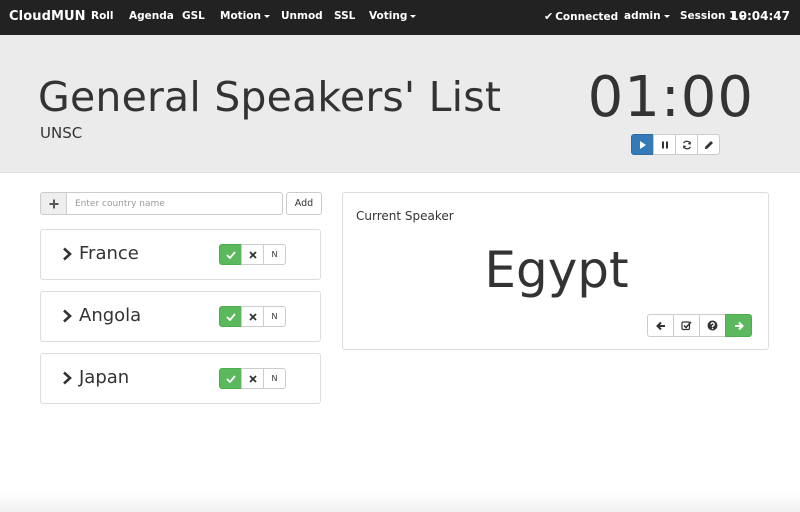 This screenshot has height=512, width=800. Describe the element at coordinates (102, 16) in the screenshot. I see `nav-item-roll: Roll` at that location.